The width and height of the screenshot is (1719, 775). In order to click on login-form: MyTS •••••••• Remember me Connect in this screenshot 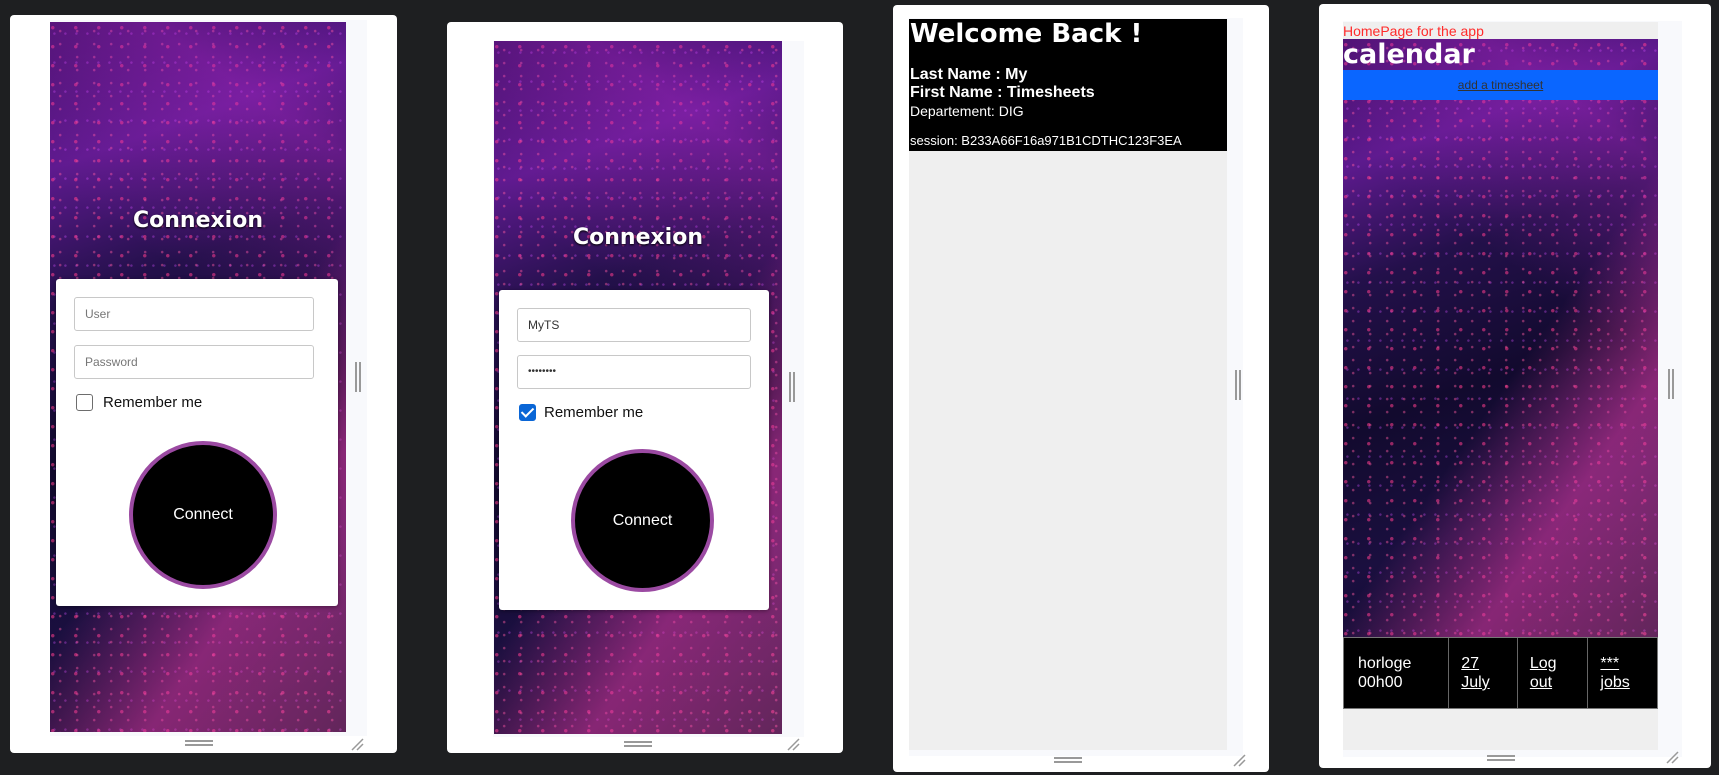, I will do `click(634, 450)`.